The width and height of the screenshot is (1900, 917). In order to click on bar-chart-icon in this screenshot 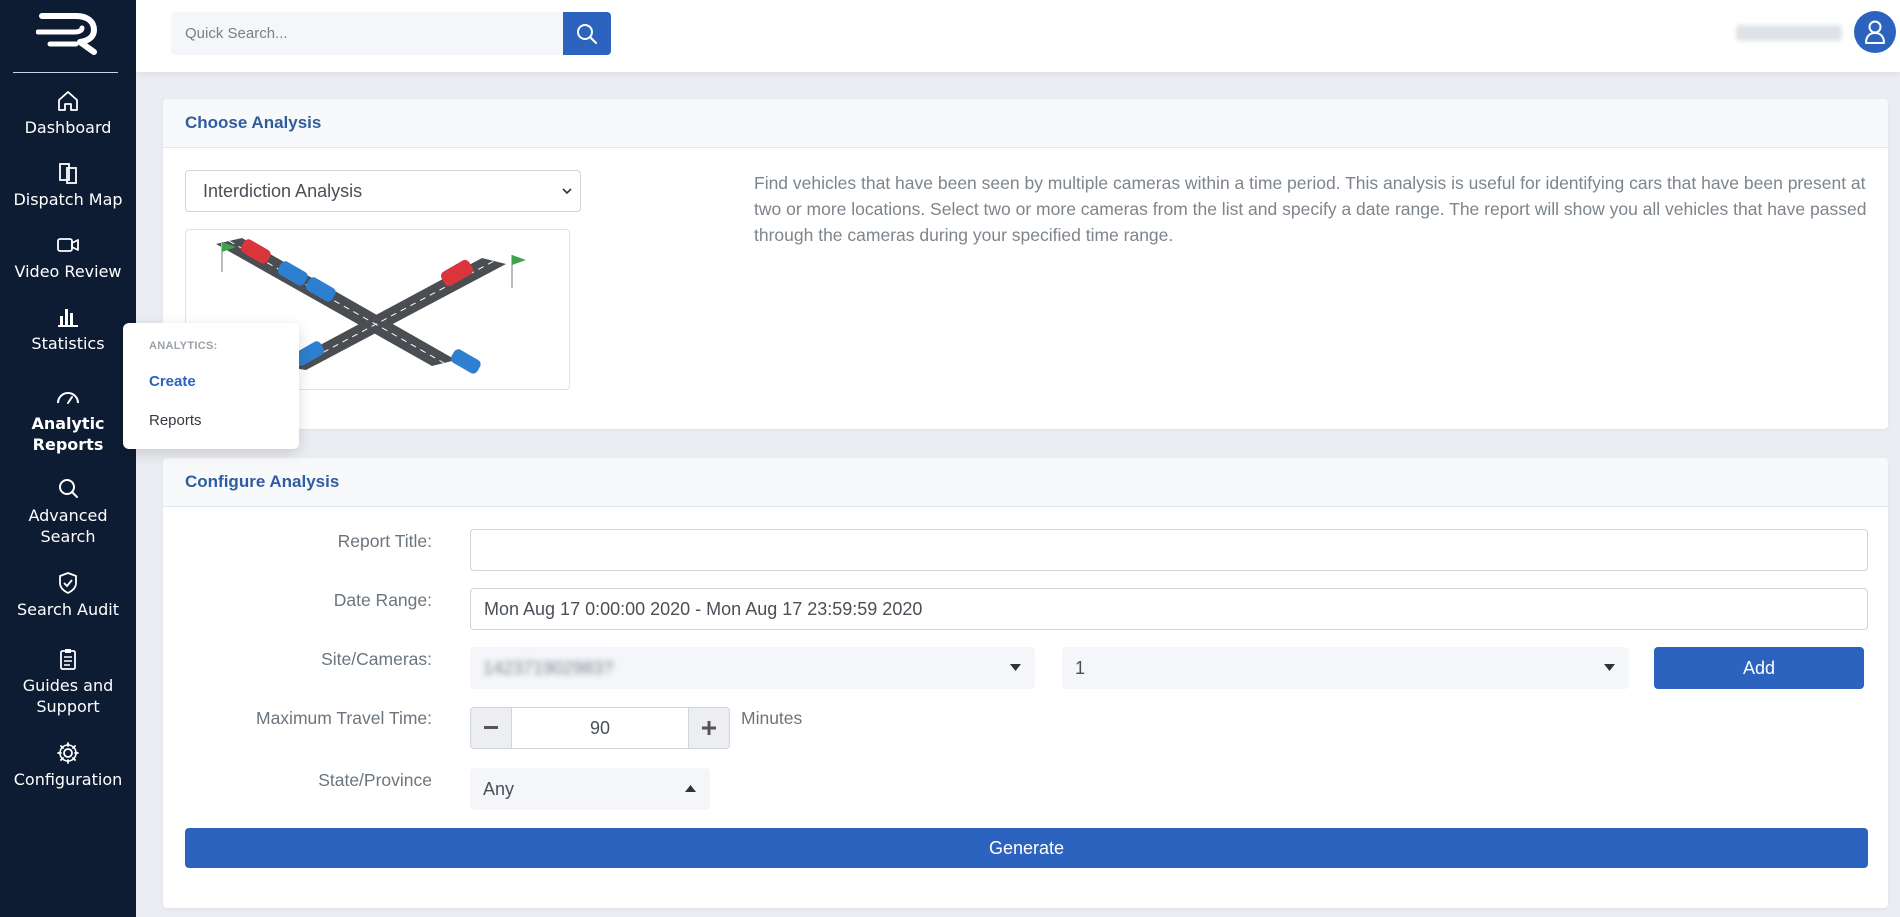, I will do `click(68, 317)`.